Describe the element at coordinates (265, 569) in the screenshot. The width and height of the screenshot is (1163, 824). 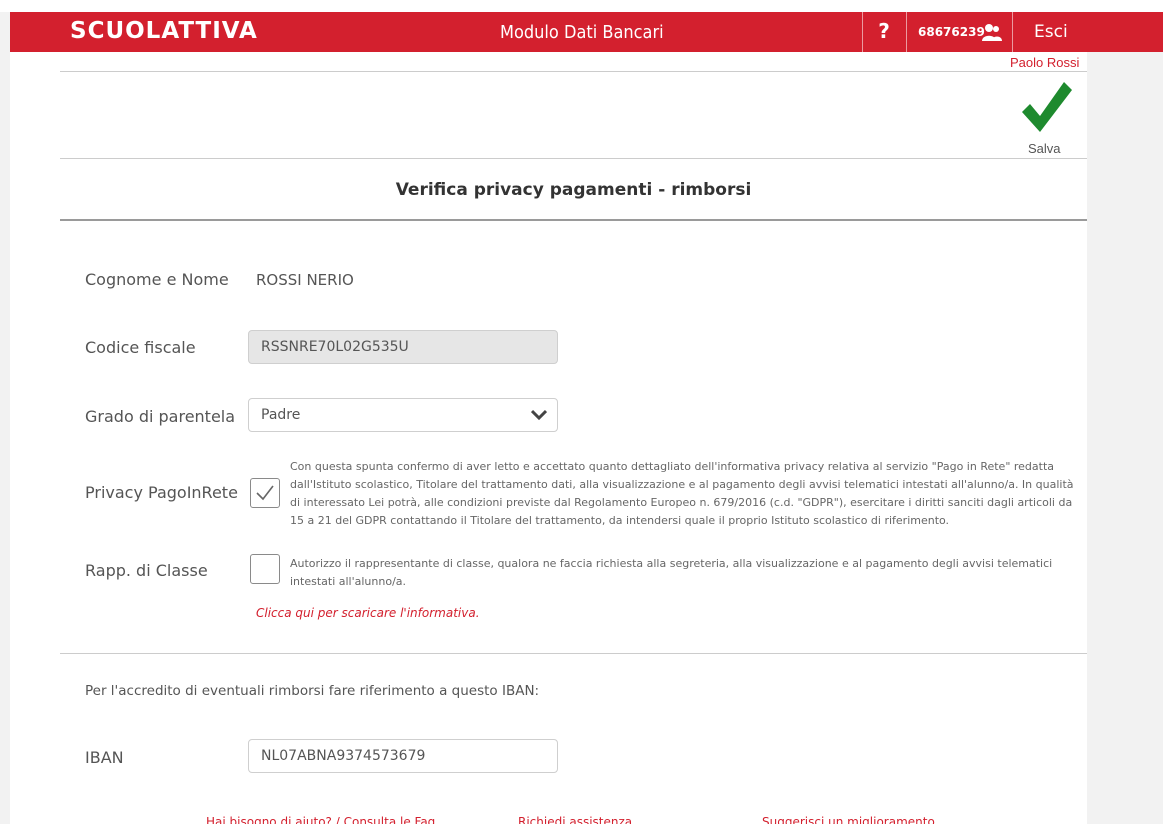
I see `class-rep-checkbox` at that location.